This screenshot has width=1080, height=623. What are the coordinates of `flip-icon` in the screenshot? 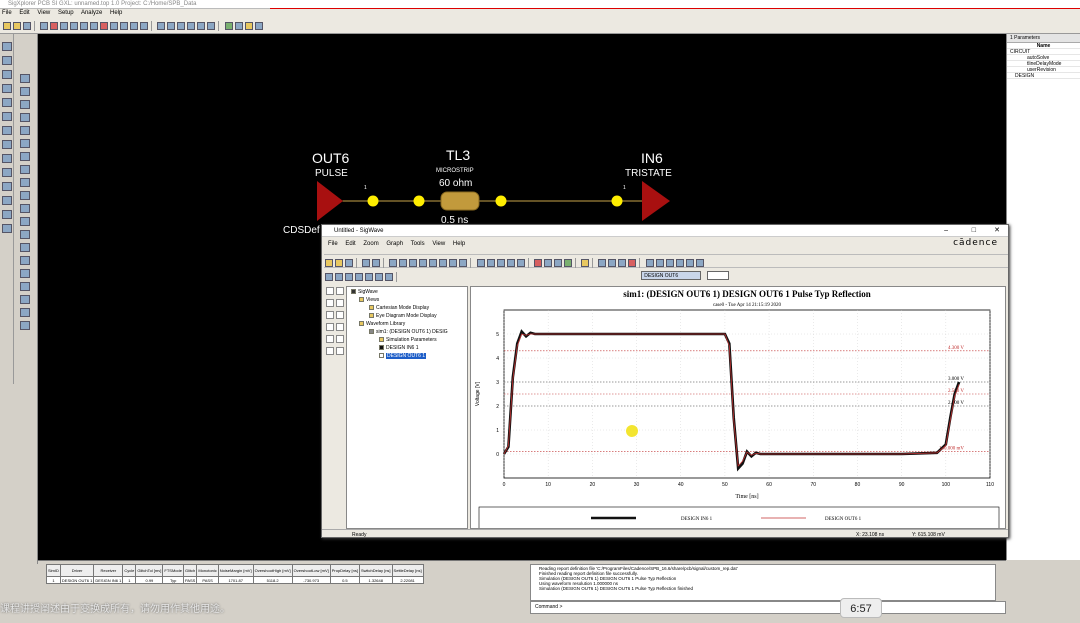 It's located at (134, 26).